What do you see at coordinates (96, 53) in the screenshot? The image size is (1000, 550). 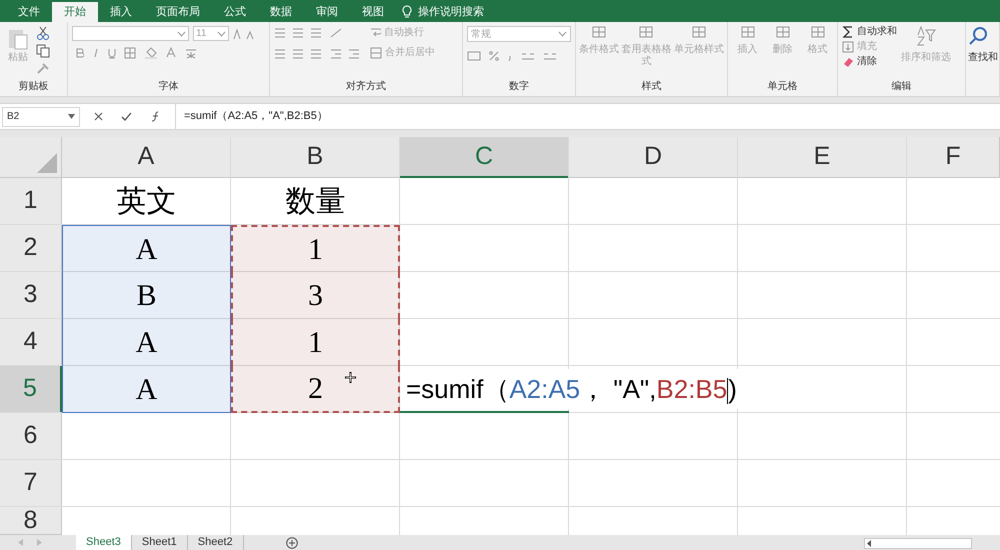 I see `italic-icon` at bounding box center [96, 53].